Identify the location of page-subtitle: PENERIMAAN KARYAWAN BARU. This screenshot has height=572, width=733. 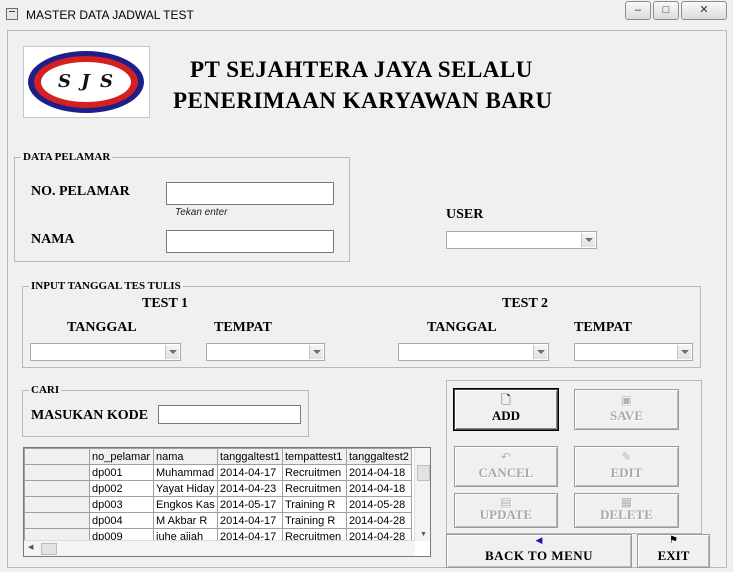
(363, 100).